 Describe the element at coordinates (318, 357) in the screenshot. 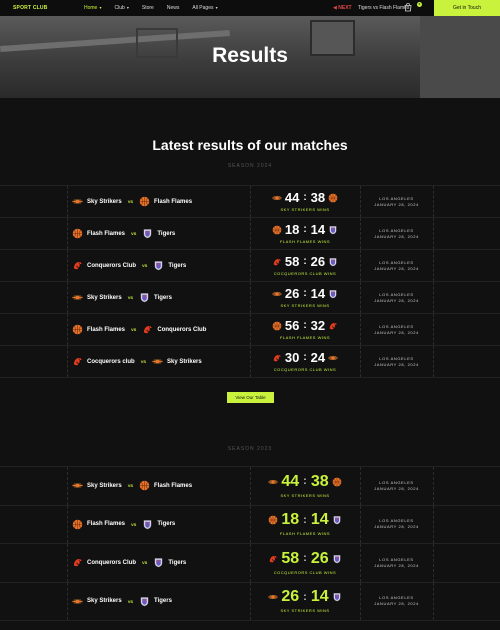

I see `away-score: 24` at that location.